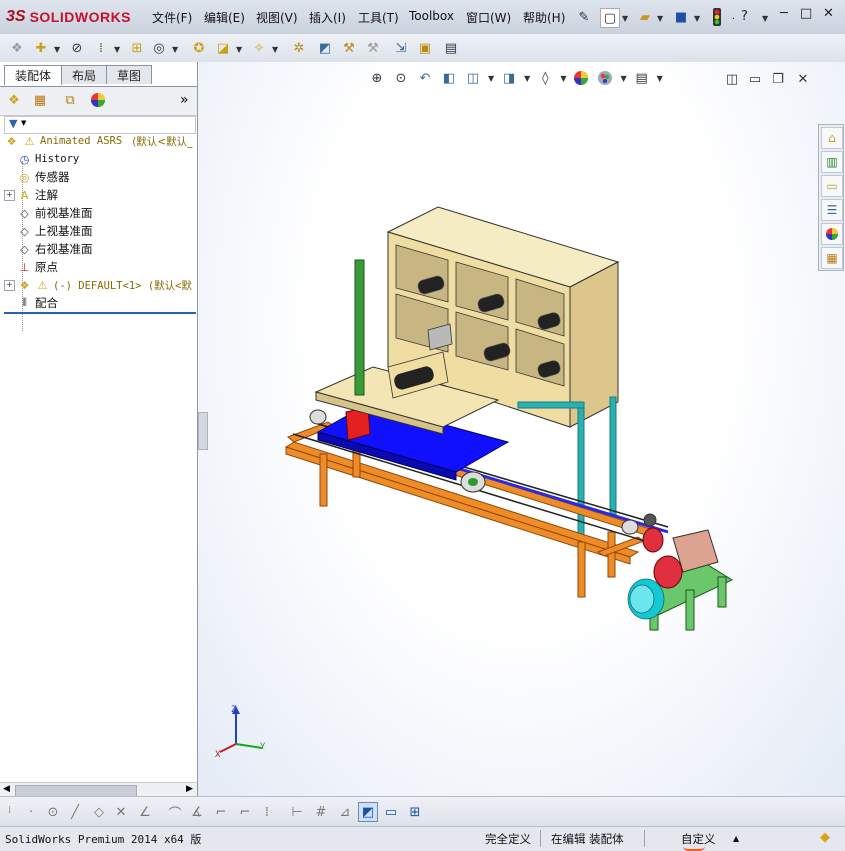 This screenshot has width=845, height=851. What do you see at coordinates (717, 17) in the screenshot?
I see `rebuild-traffic-light-icon` at bounding box center [717, 17].